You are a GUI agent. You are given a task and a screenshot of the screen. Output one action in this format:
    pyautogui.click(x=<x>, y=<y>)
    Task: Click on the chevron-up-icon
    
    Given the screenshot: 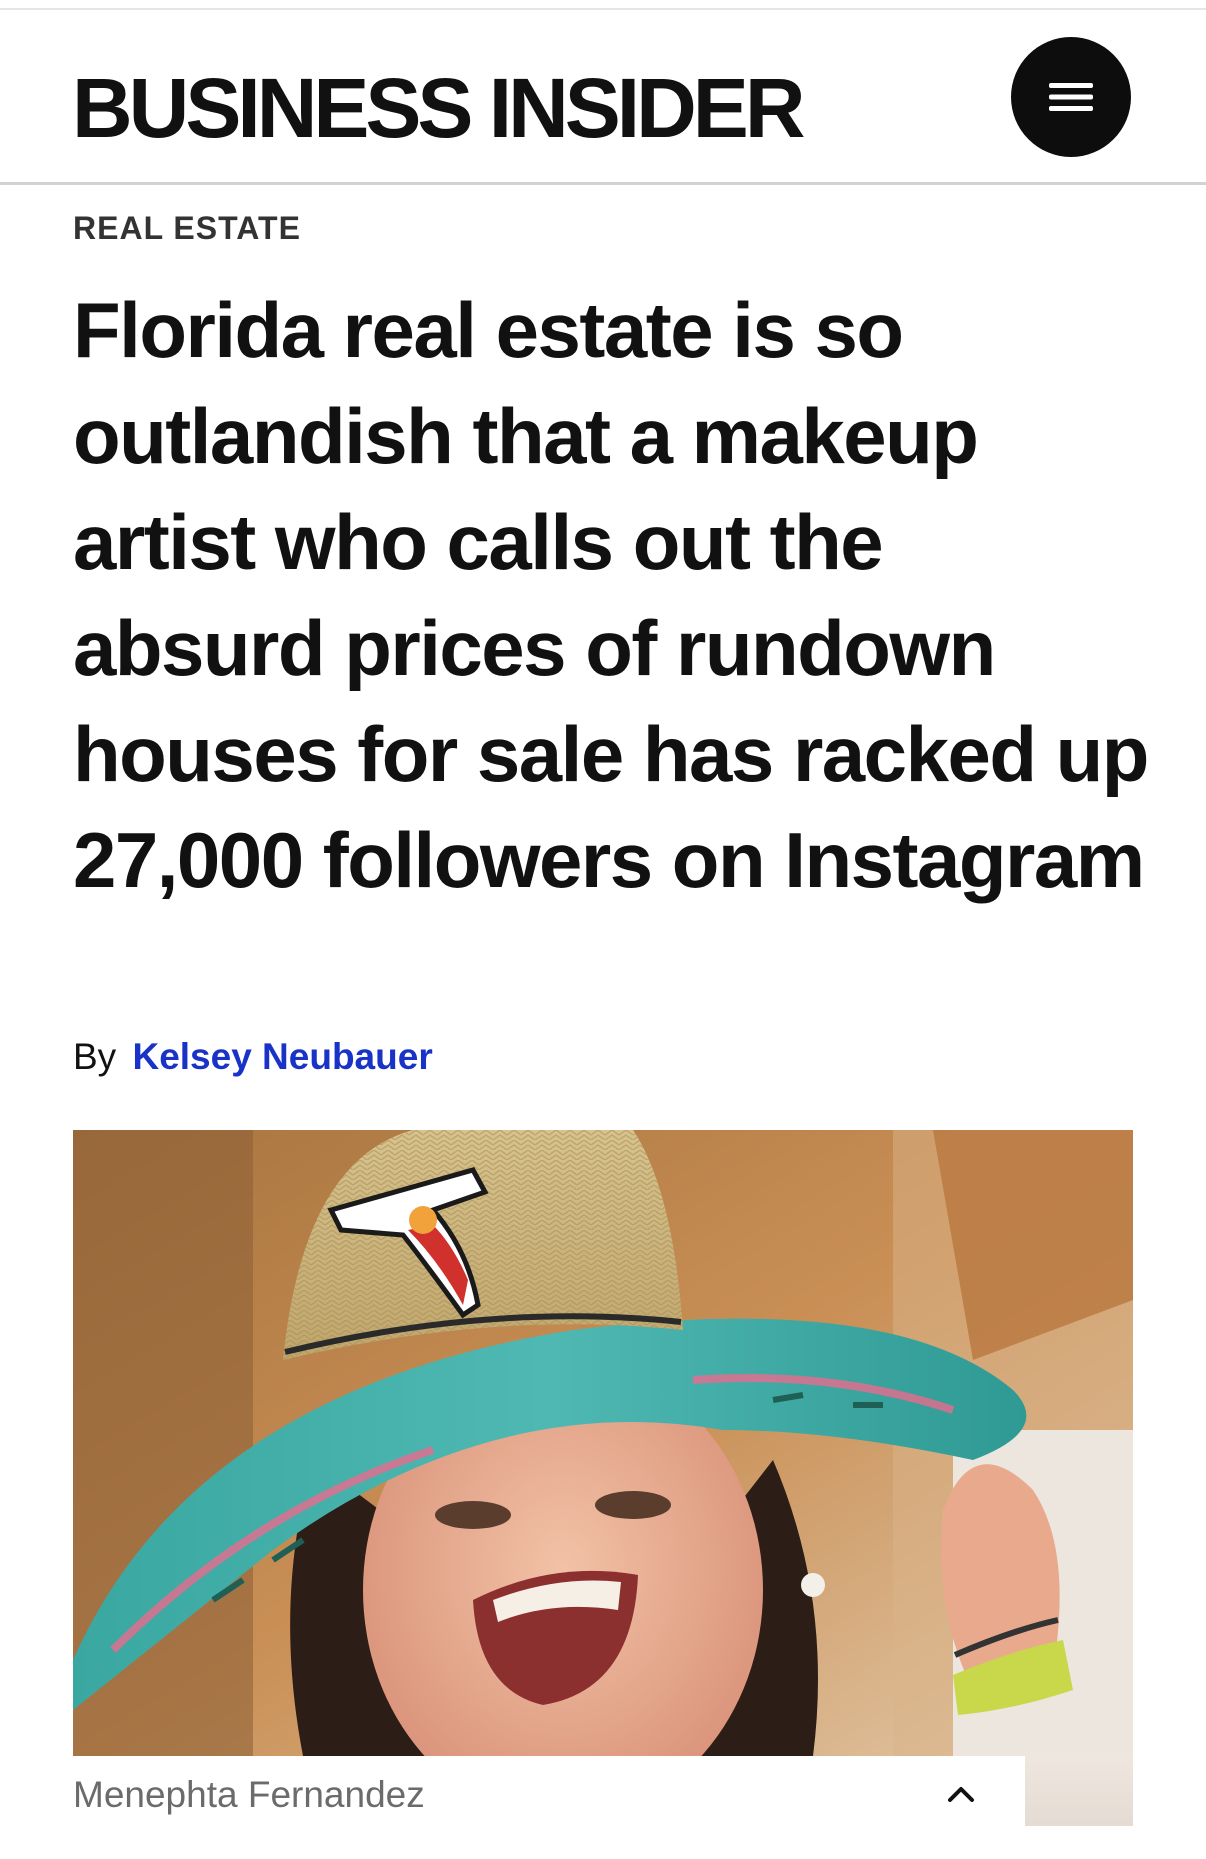 What is the action you would take?
    pyautogui.click(x=961, y=1794)
    